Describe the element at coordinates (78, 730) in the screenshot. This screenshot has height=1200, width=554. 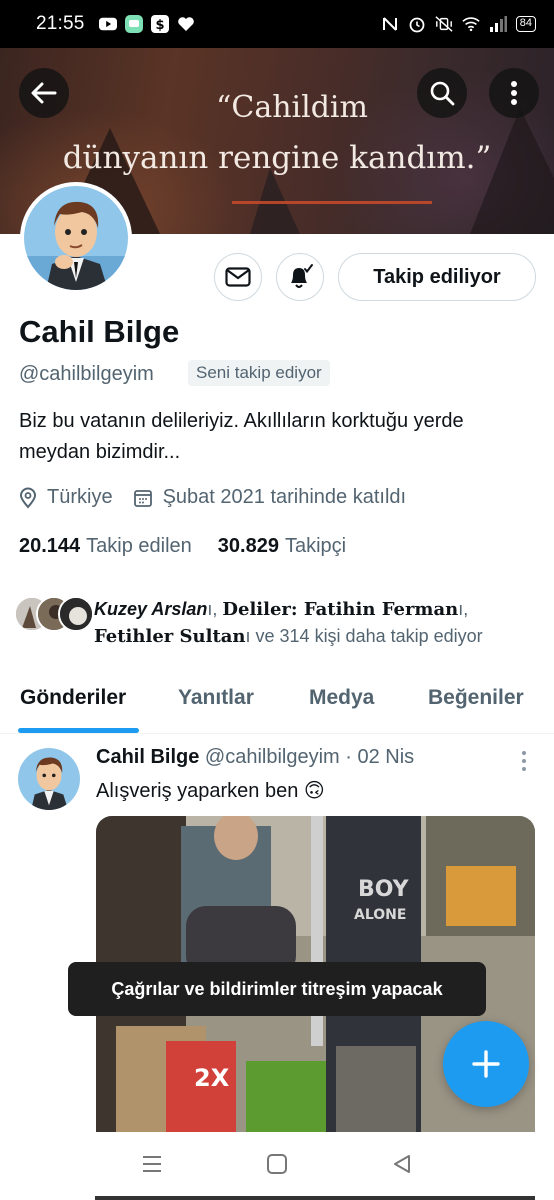
I see `active-tab-indicator` at that location.